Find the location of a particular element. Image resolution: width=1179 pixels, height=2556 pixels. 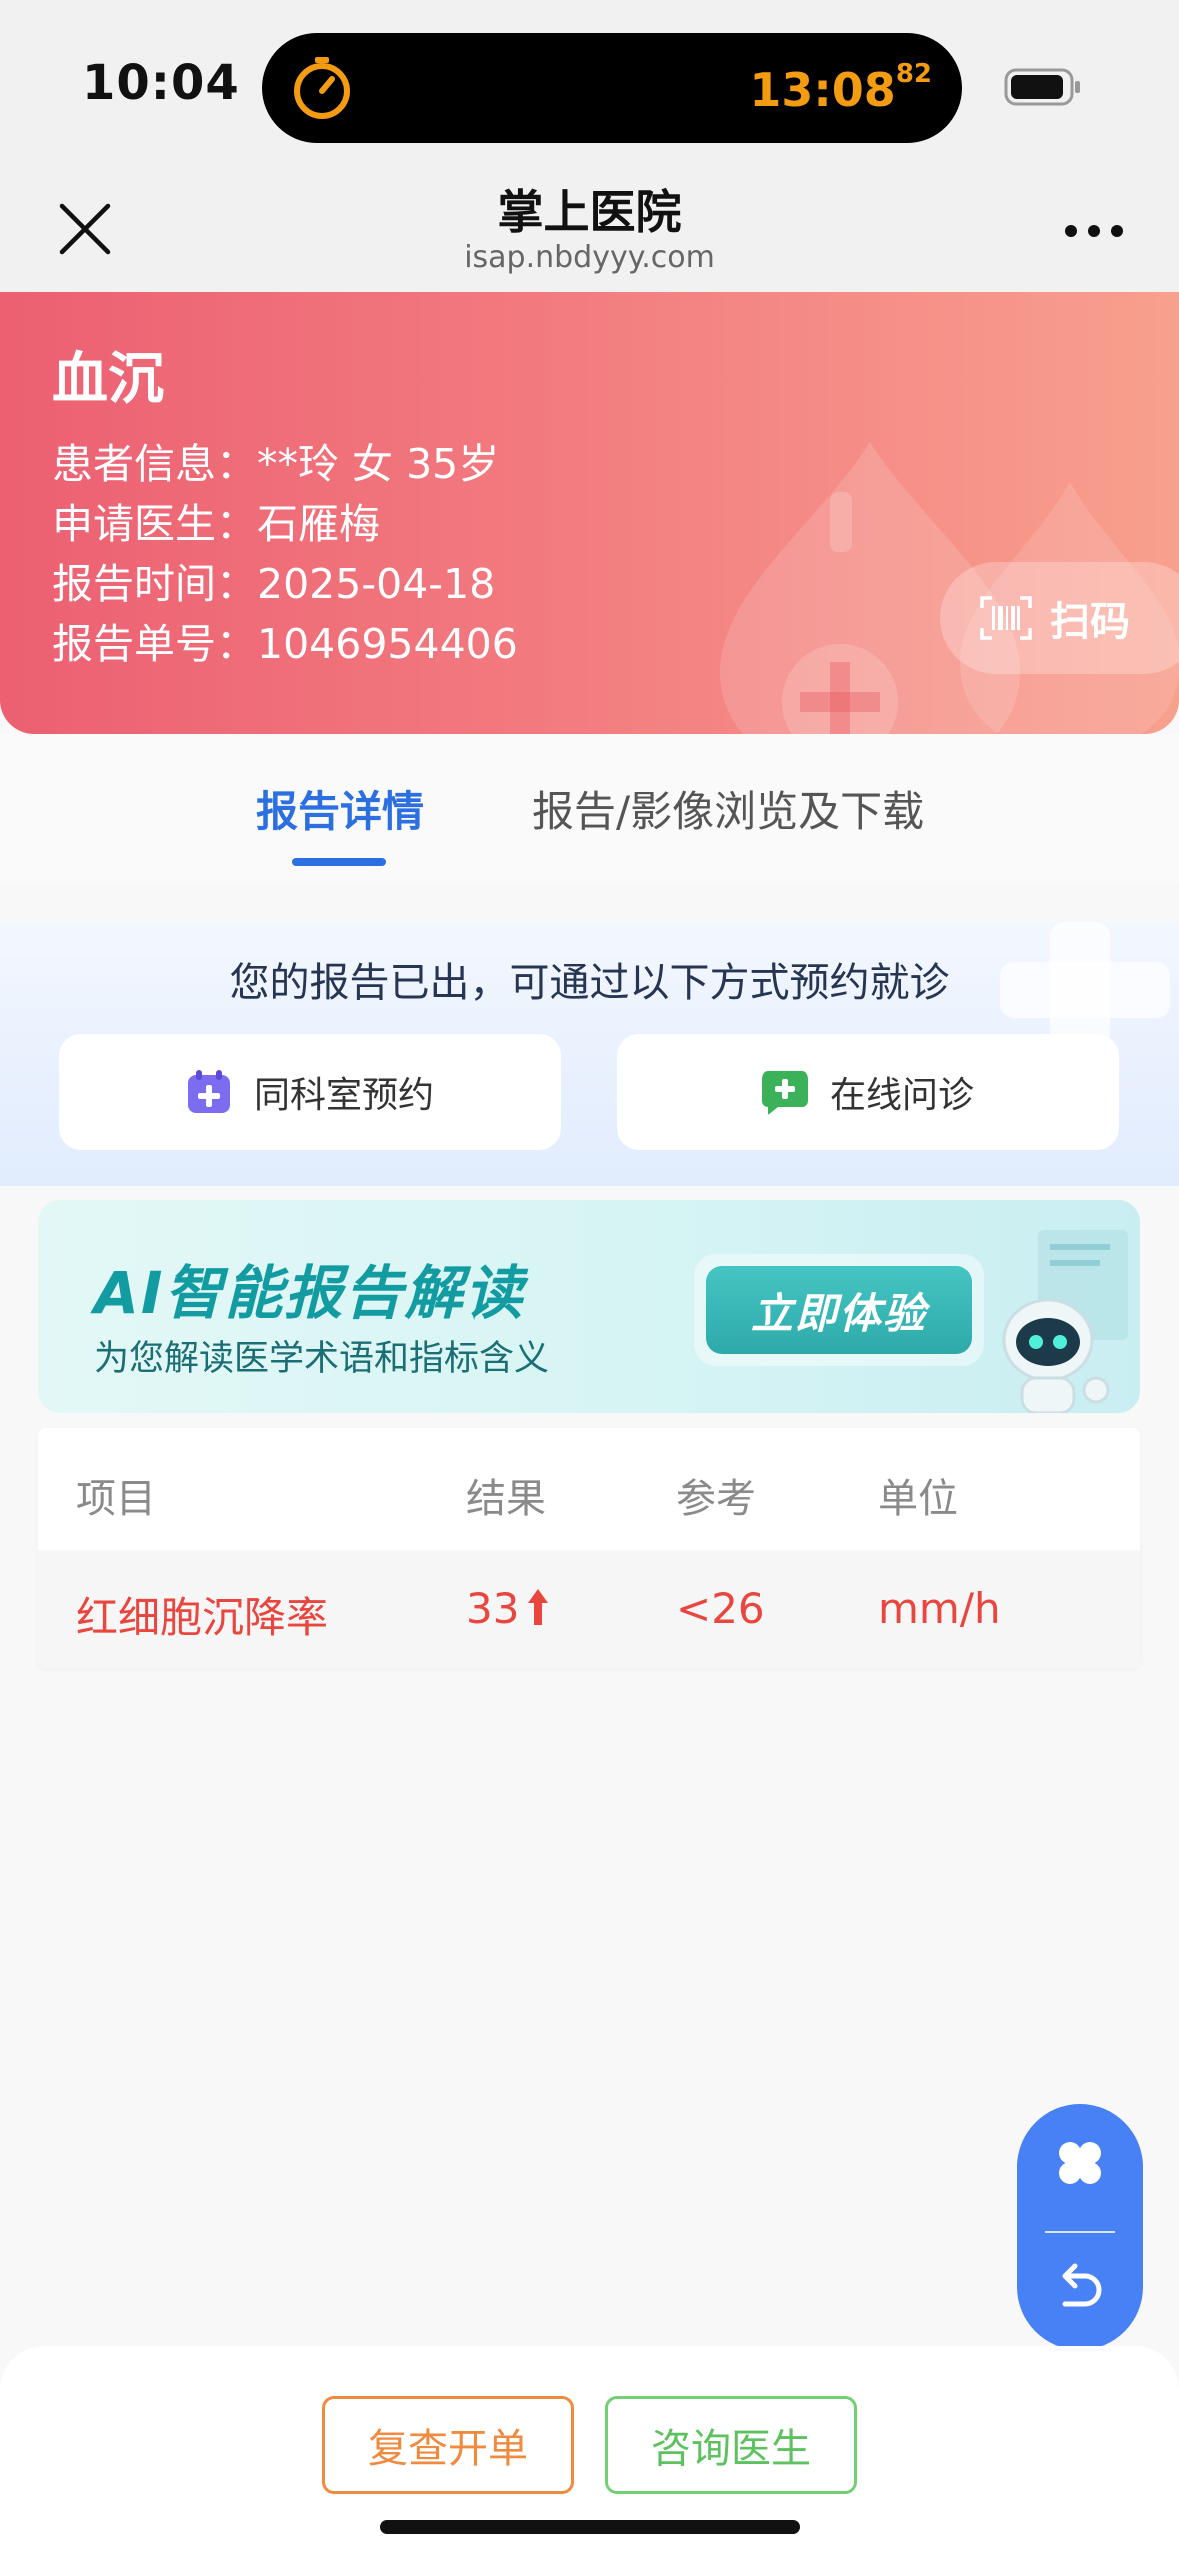

tab-bar: 报告详情 报告/影像浏览及下载 is located at coordinates (589, 809).